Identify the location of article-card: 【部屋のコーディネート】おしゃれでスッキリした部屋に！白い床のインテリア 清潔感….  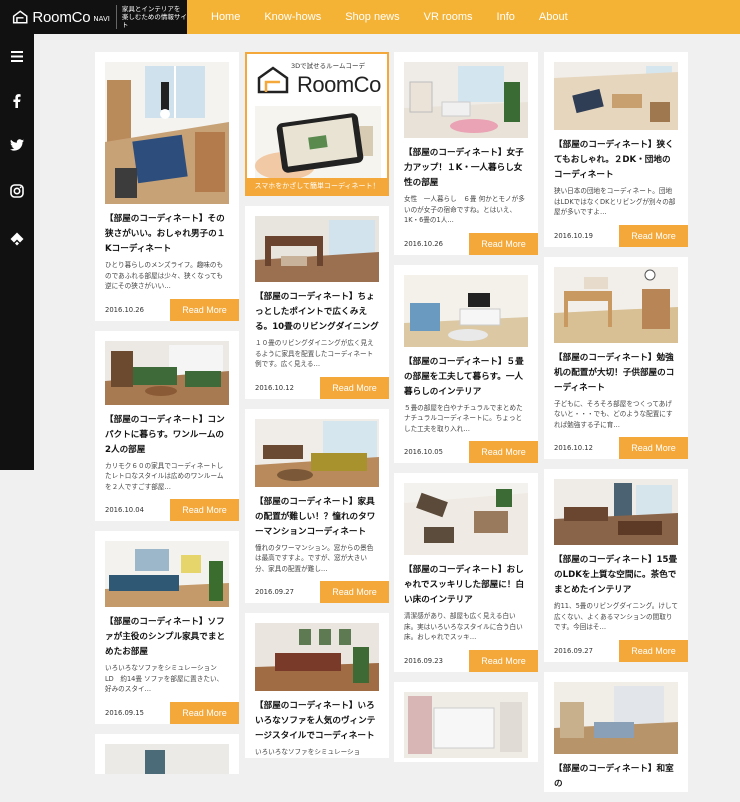
(466, 572).